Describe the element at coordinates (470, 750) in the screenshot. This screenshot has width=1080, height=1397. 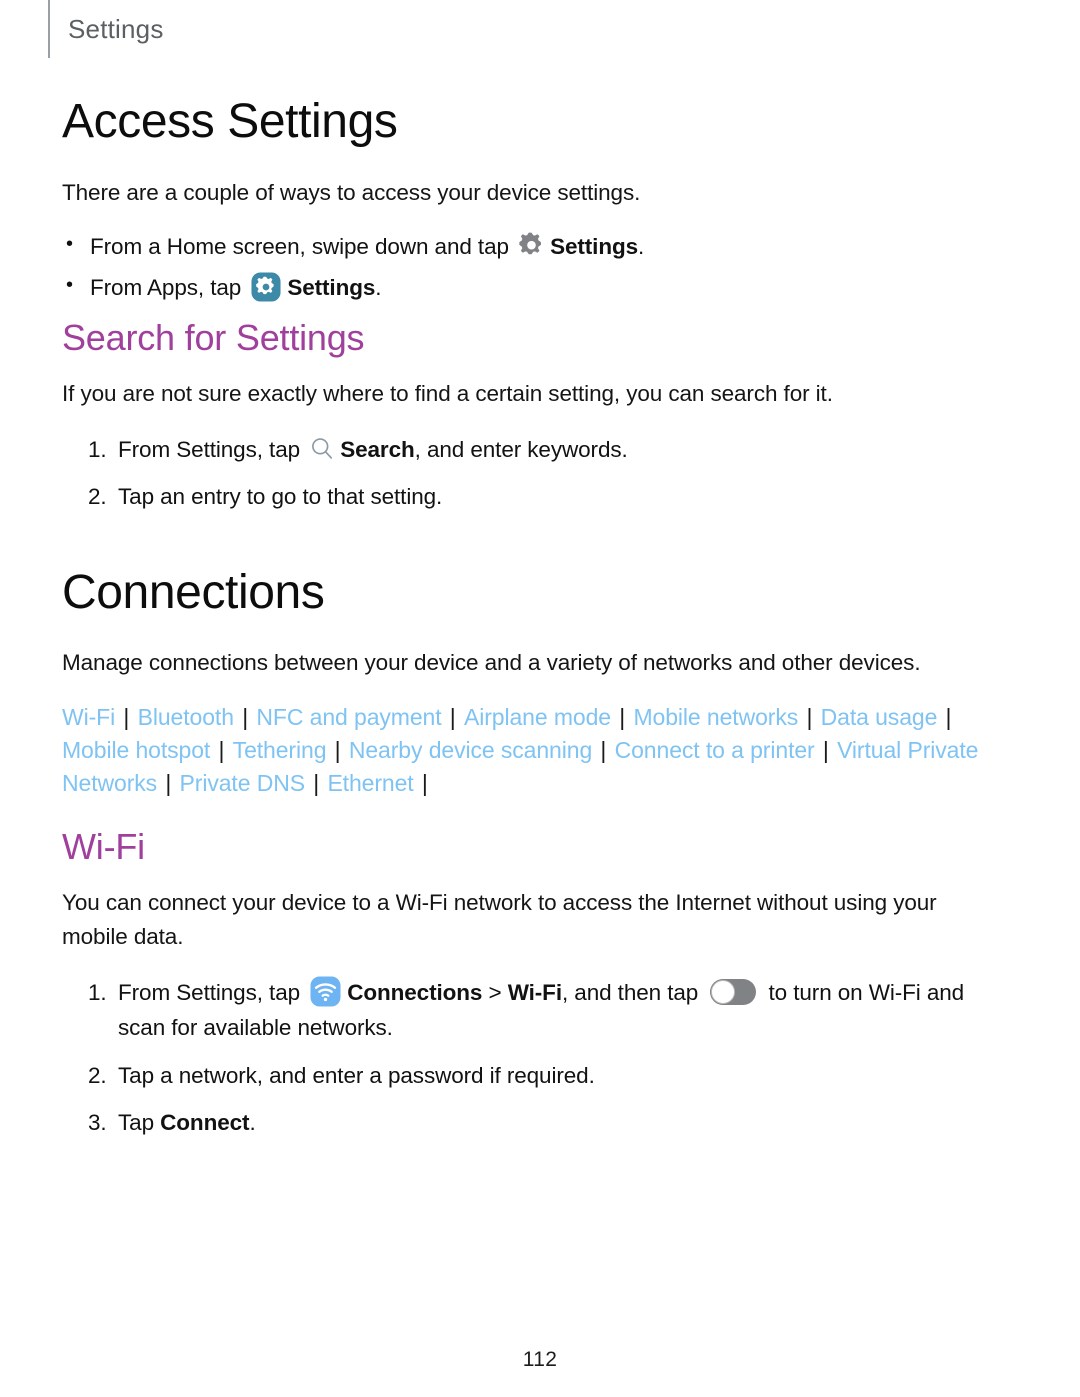
I see `connections-link: Nearby device scanning` at that location.